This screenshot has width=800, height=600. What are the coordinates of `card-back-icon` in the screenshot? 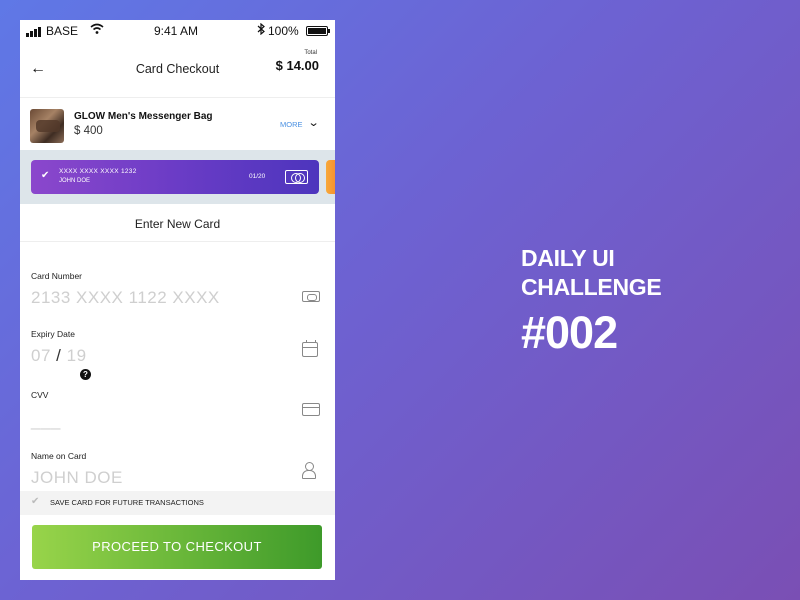 It's located at (311, 409).